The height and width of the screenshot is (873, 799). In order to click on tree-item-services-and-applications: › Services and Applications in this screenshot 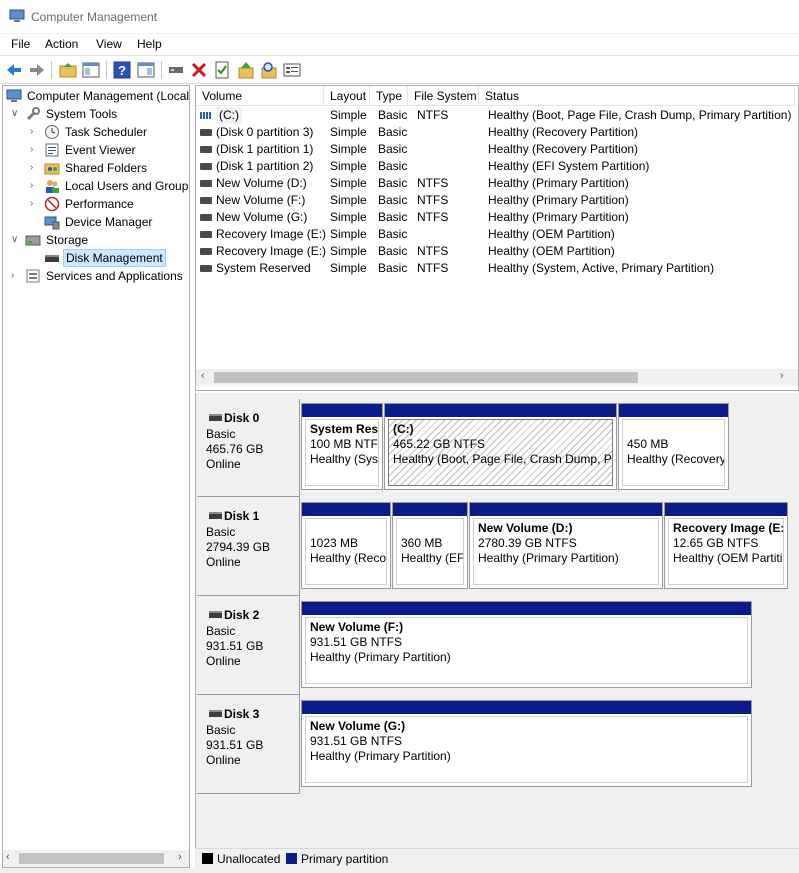, I will do `click(96, 276)`.